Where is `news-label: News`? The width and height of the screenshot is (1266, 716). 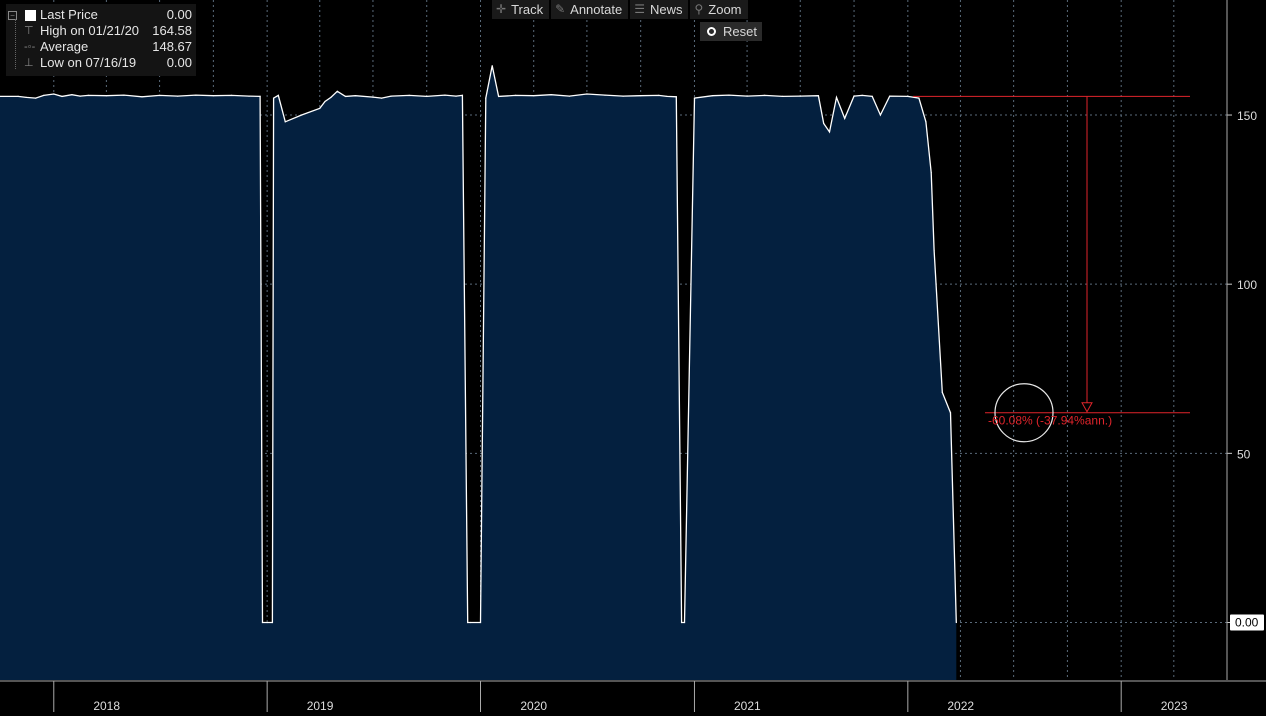
news-label: News is located at coordinates (666, 9).